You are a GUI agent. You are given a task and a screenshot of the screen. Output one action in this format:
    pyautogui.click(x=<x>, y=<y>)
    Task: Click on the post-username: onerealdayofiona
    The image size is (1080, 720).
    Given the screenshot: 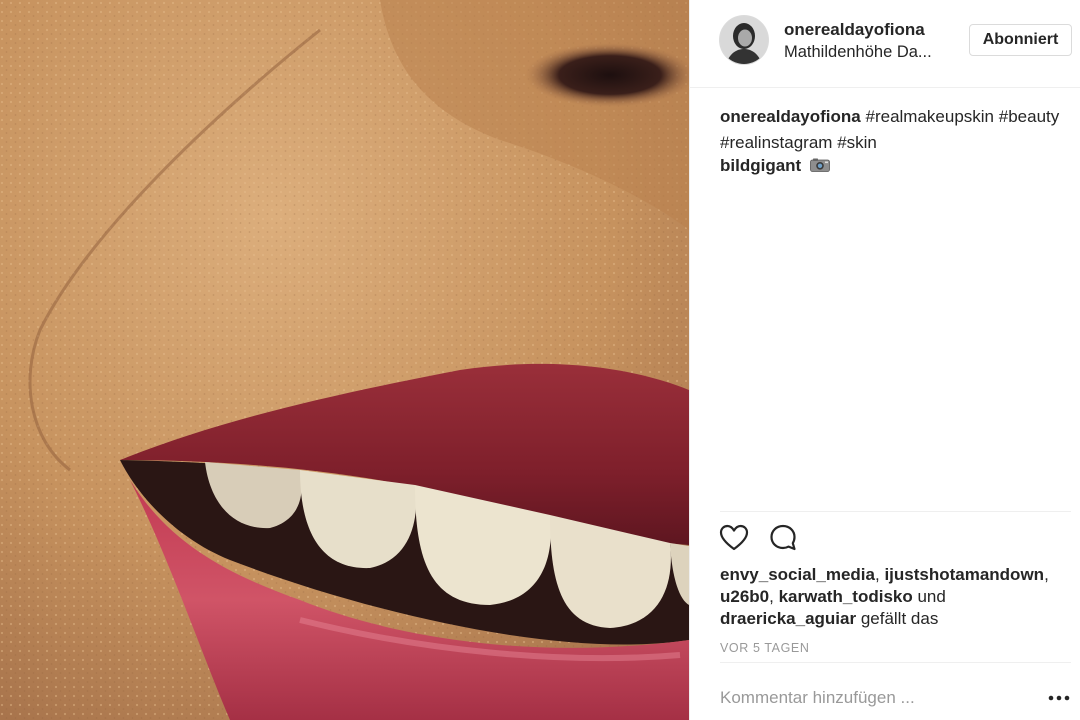 What is the action you would take?
    pyautogui.click(x=854, y=30)
    